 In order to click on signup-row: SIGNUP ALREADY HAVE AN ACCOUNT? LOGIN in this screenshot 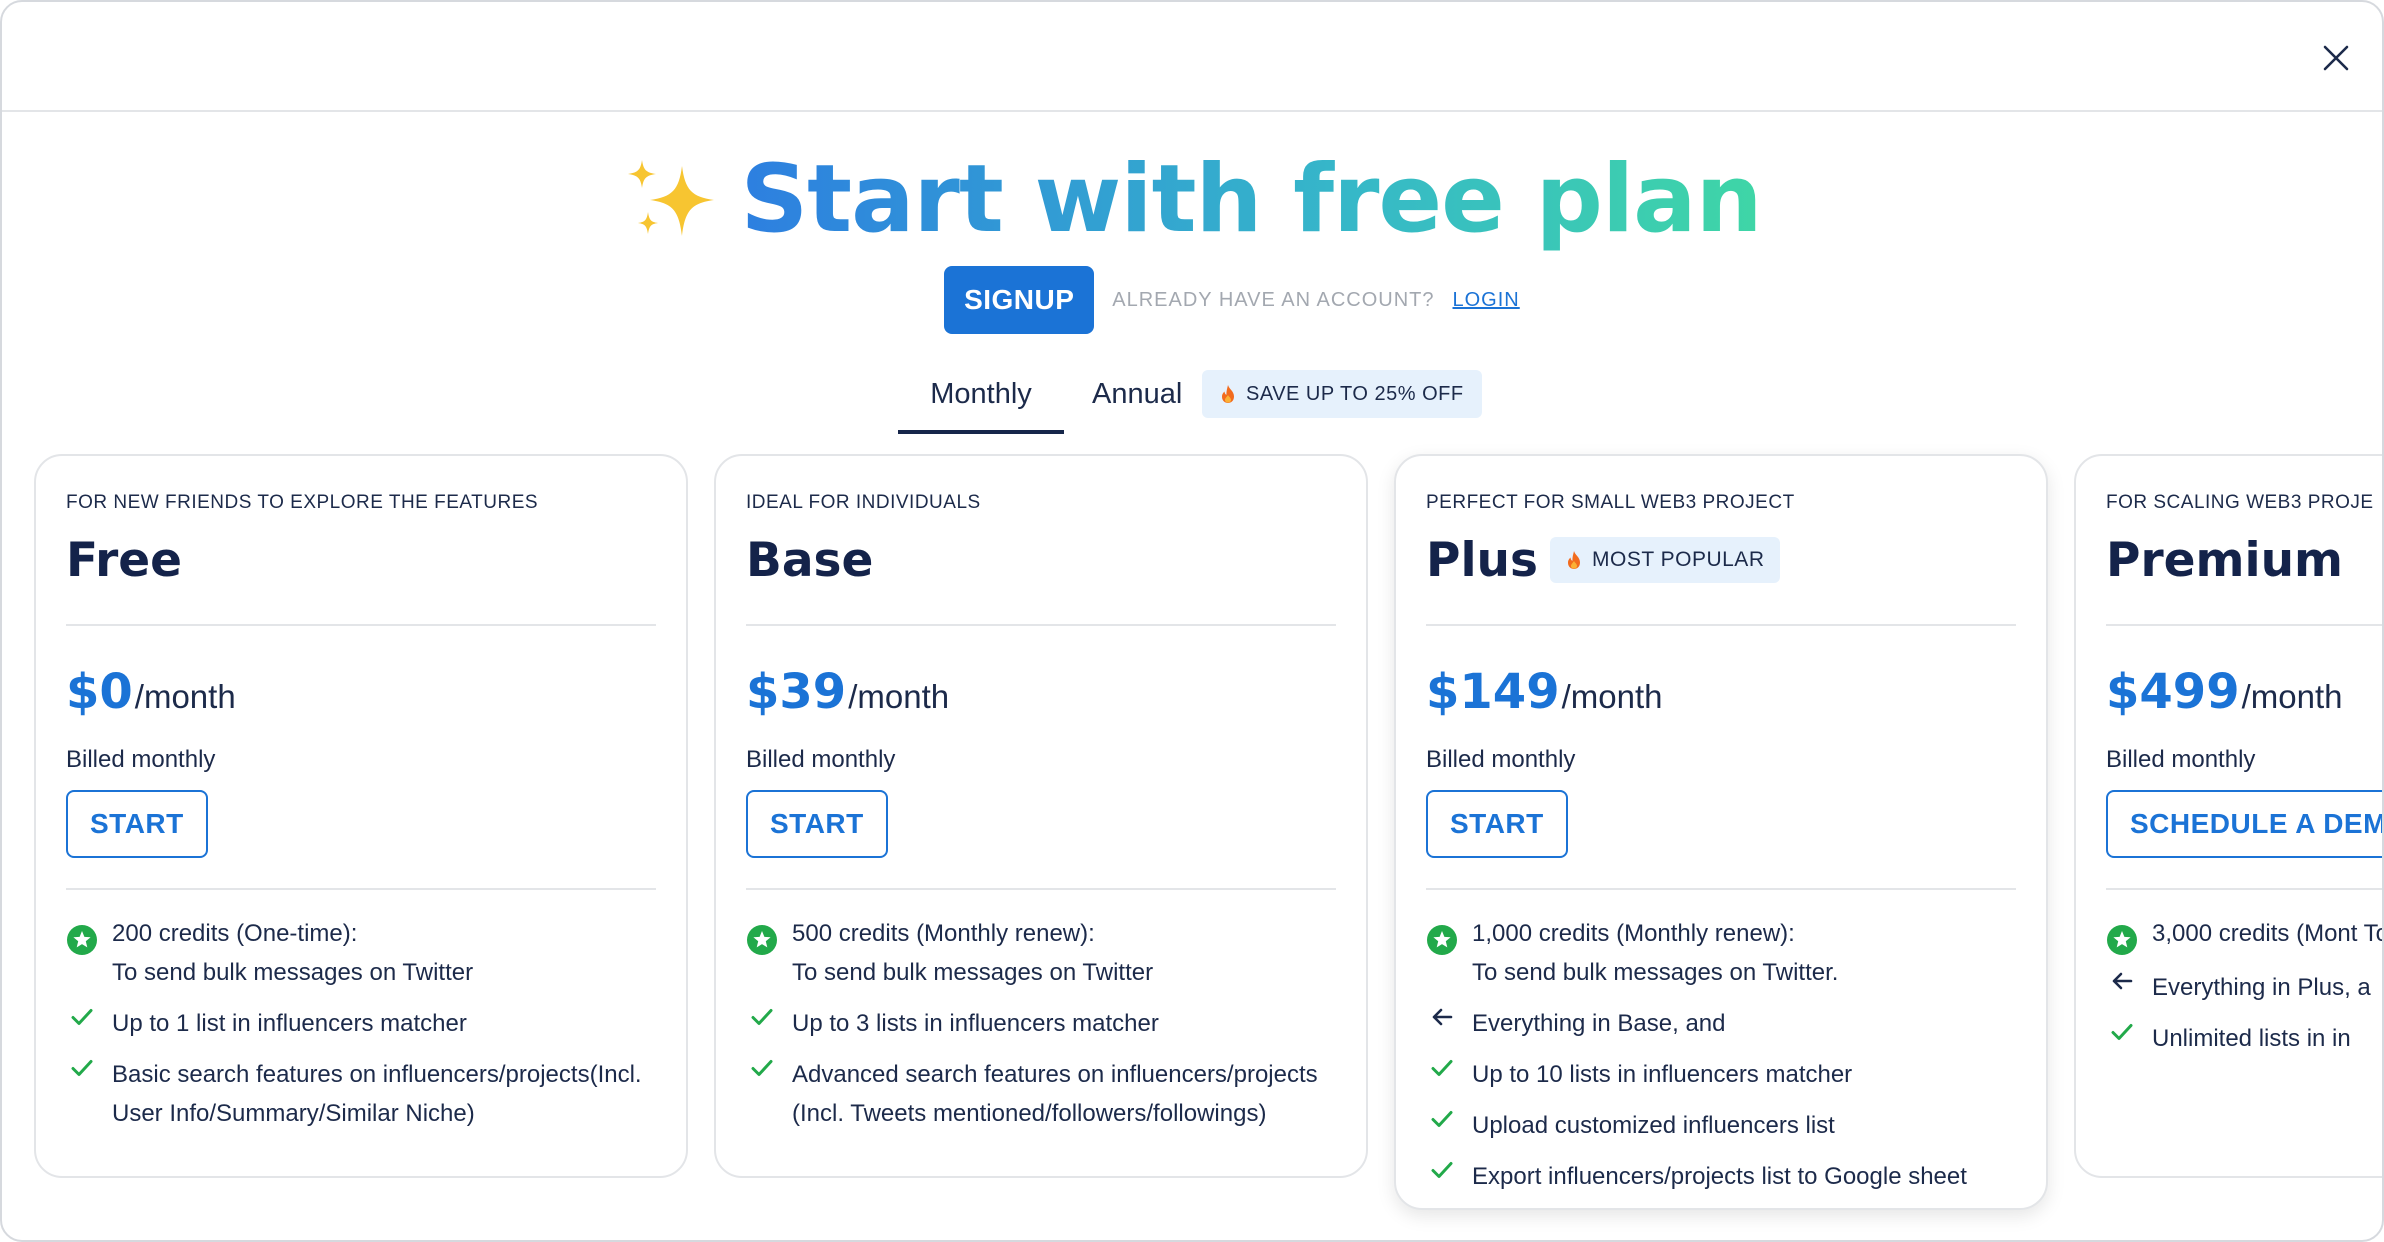, I will do `click(1192, 300)`.